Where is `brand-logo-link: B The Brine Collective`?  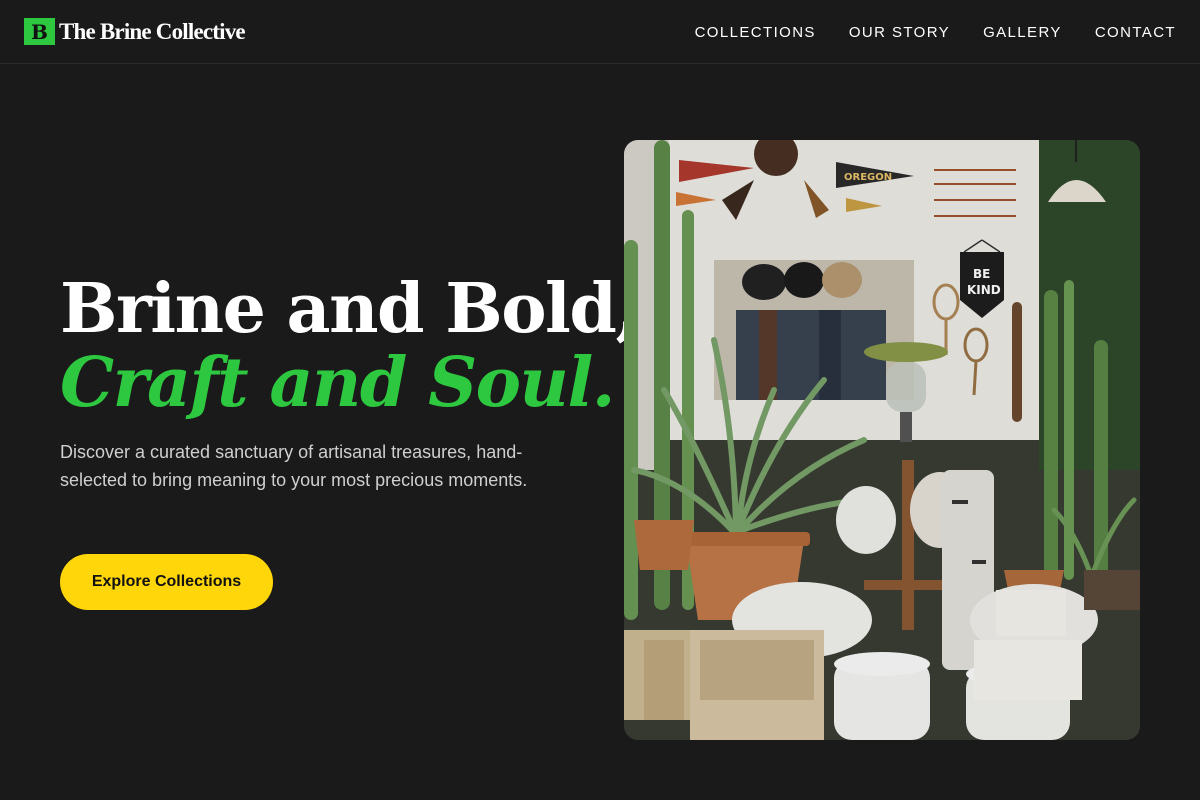
brand-logo-link: B The Brine Collective is located at coordinates (135, 31).